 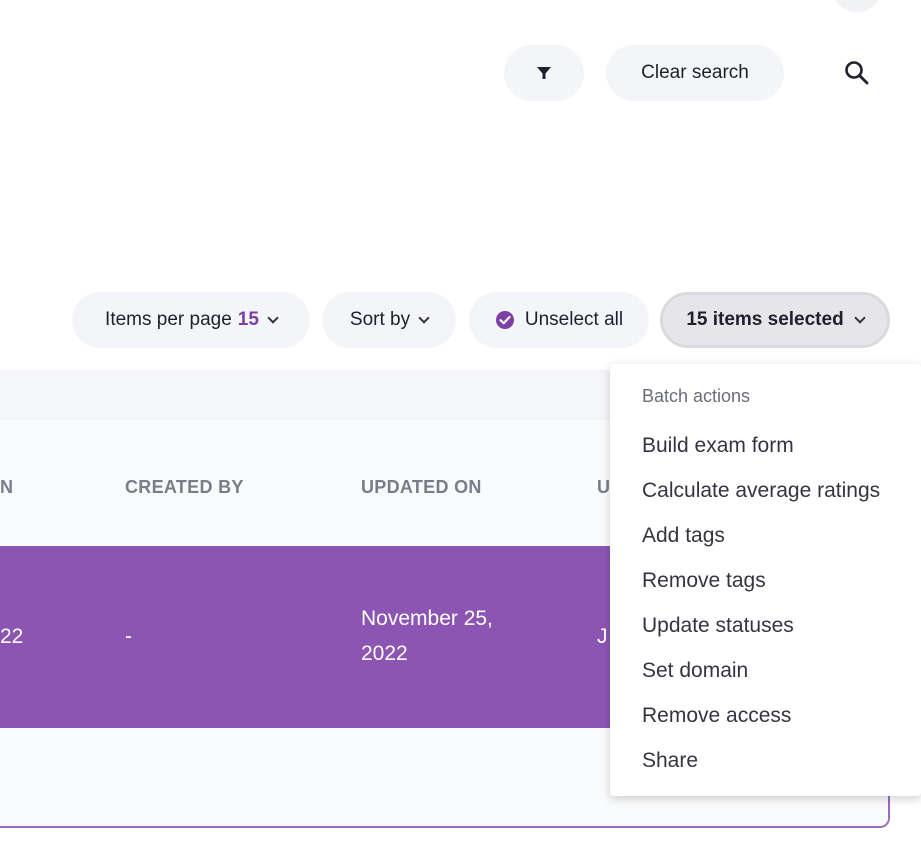 I want to click on updated-on-line: 2022, so click(x=384, y=653).